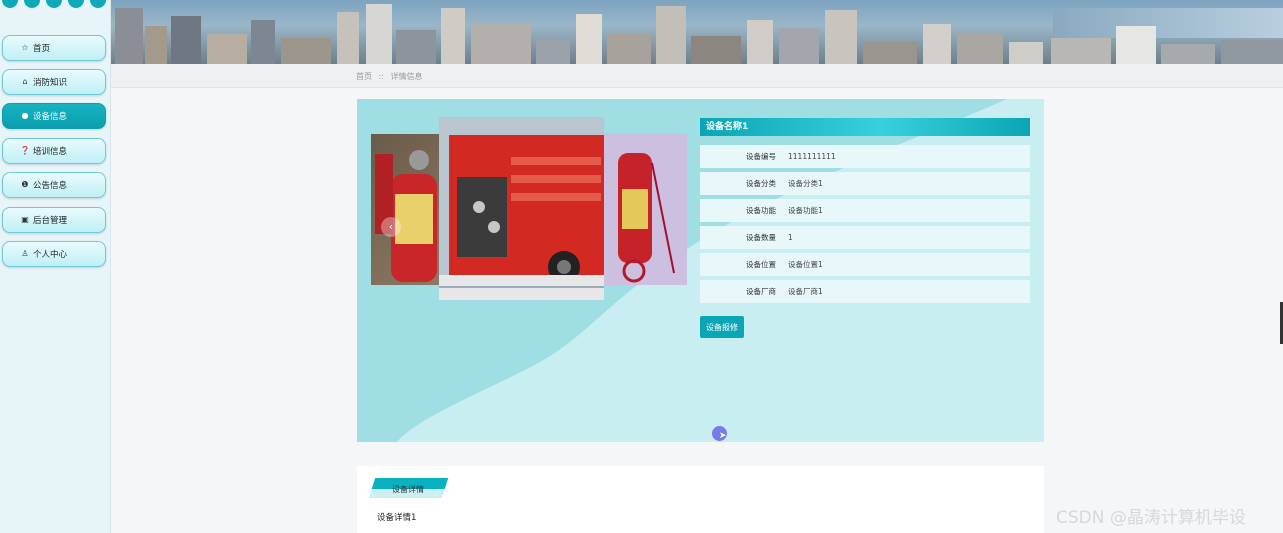  Describe the element at coordinates (761, 291) in the screenshot. I see `info-key: 设备厂商` at that location.